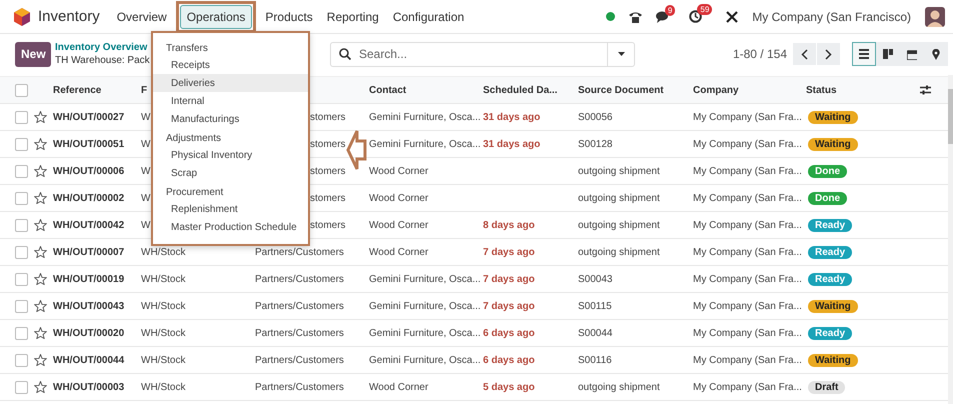 Image resolution: width=953 pixels, height=404 pixels. What do you see at coordinates (621, 54) in the screenshot?
I see `caret-icon` at bounding box center [621, 54].